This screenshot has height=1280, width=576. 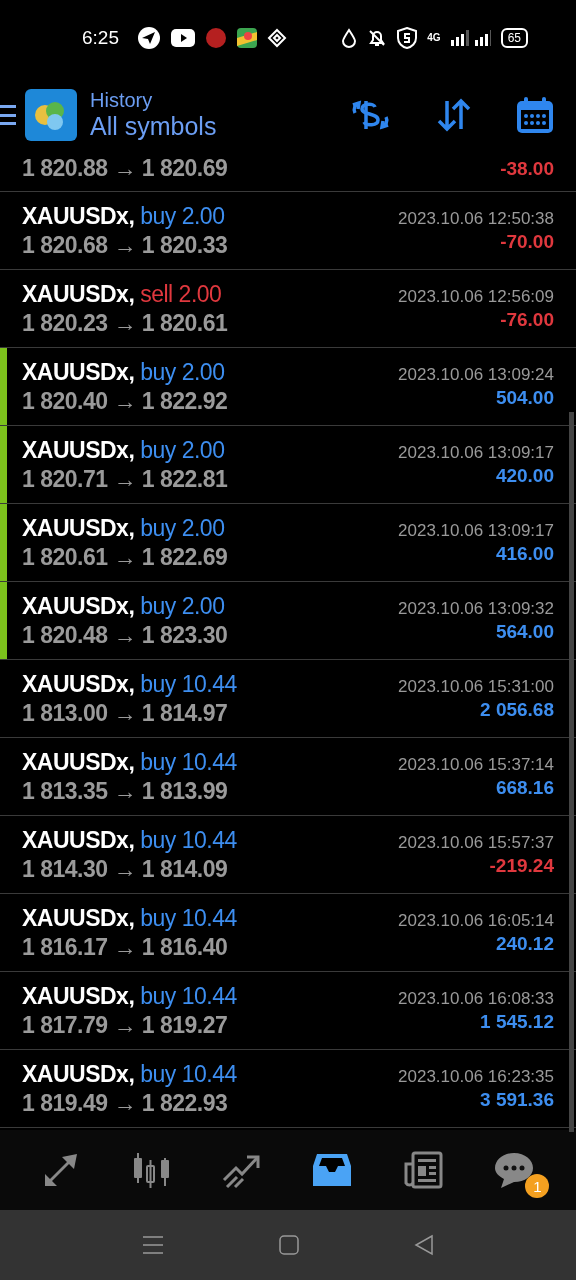 What do you see at coordinates (521, 865) in the screenshot?
I see `profit-value: -219.24` at bounding box center [521, 865].